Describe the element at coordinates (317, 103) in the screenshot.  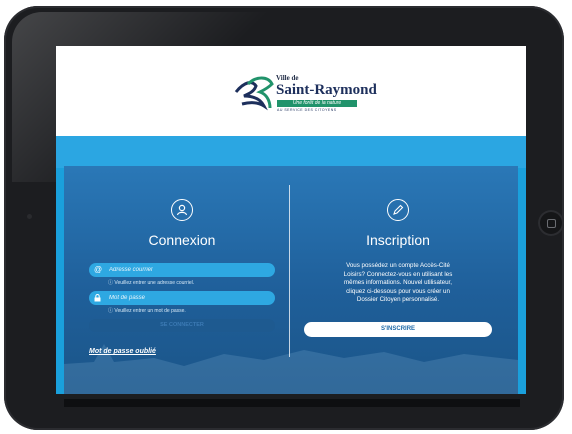
I see `brand-slogan: Une forêt de la nature` at that location.